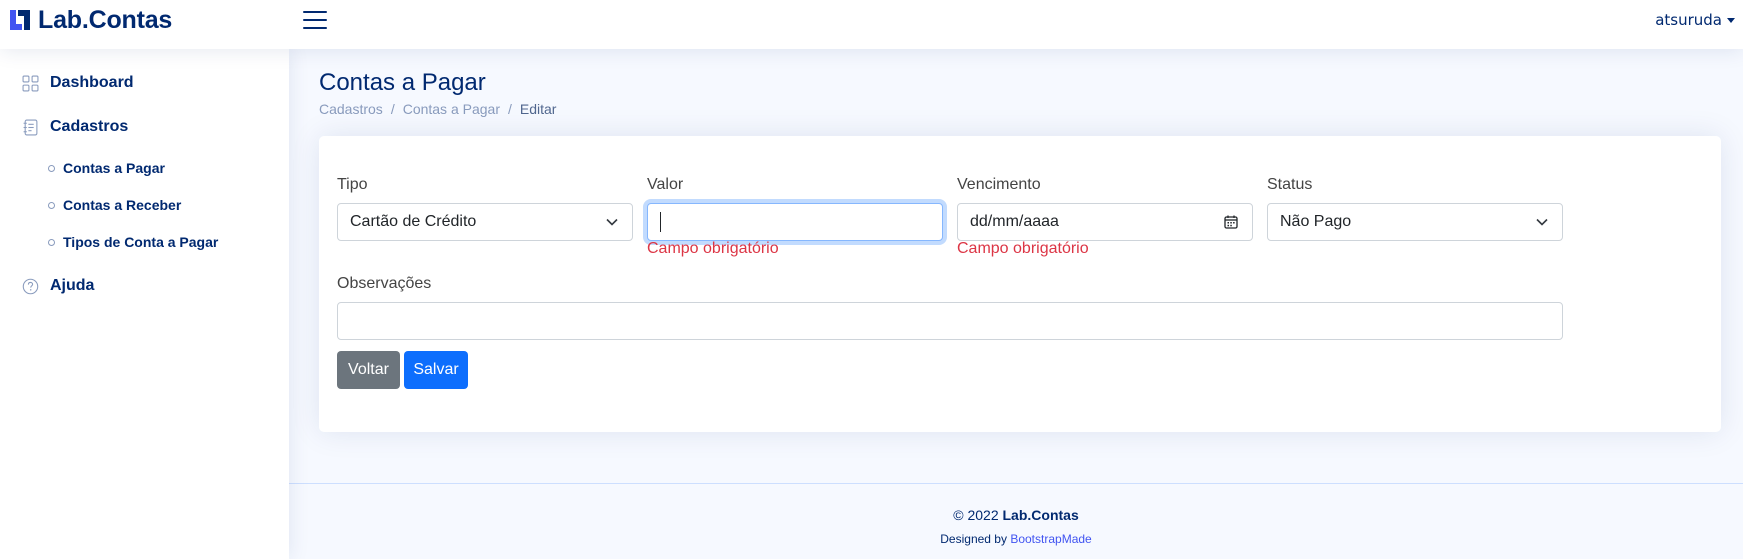 This screenshot has width=1743, height=559. What do you see at coordinates (105, 19) in the screenshot?
I see `brand-name: Lab.Contas` at bounding box center [105, 19].